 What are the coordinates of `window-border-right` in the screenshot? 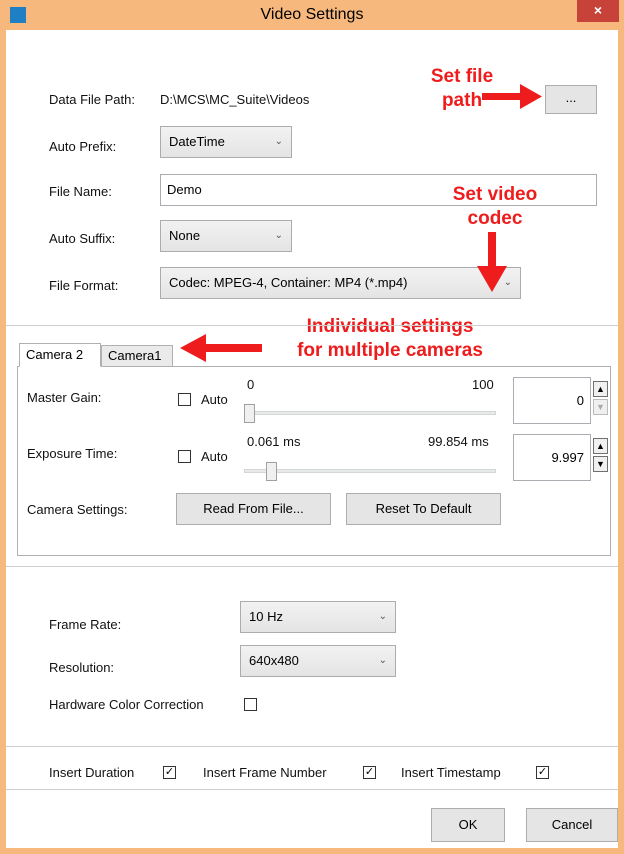 It's located at (621, 442).